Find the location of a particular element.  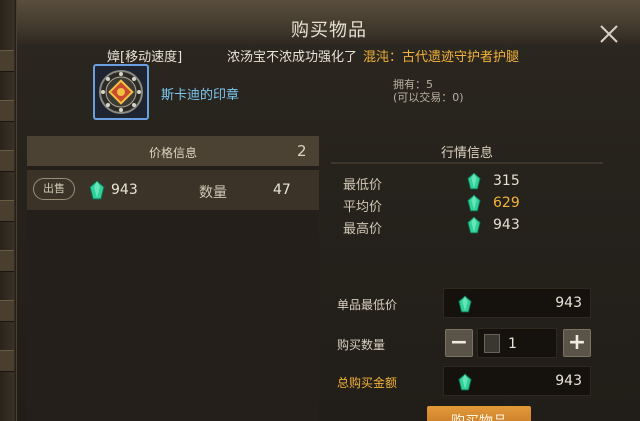

tradable-count: (可以交易：0) is located at coordinates (428, 97).